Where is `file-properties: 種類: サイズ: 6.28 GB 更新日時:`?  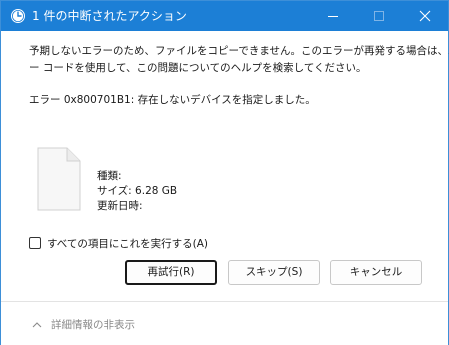 file-properties: 種類: サイズ: 6.28 GB 更新日時: is located at coordinates (137, 191).